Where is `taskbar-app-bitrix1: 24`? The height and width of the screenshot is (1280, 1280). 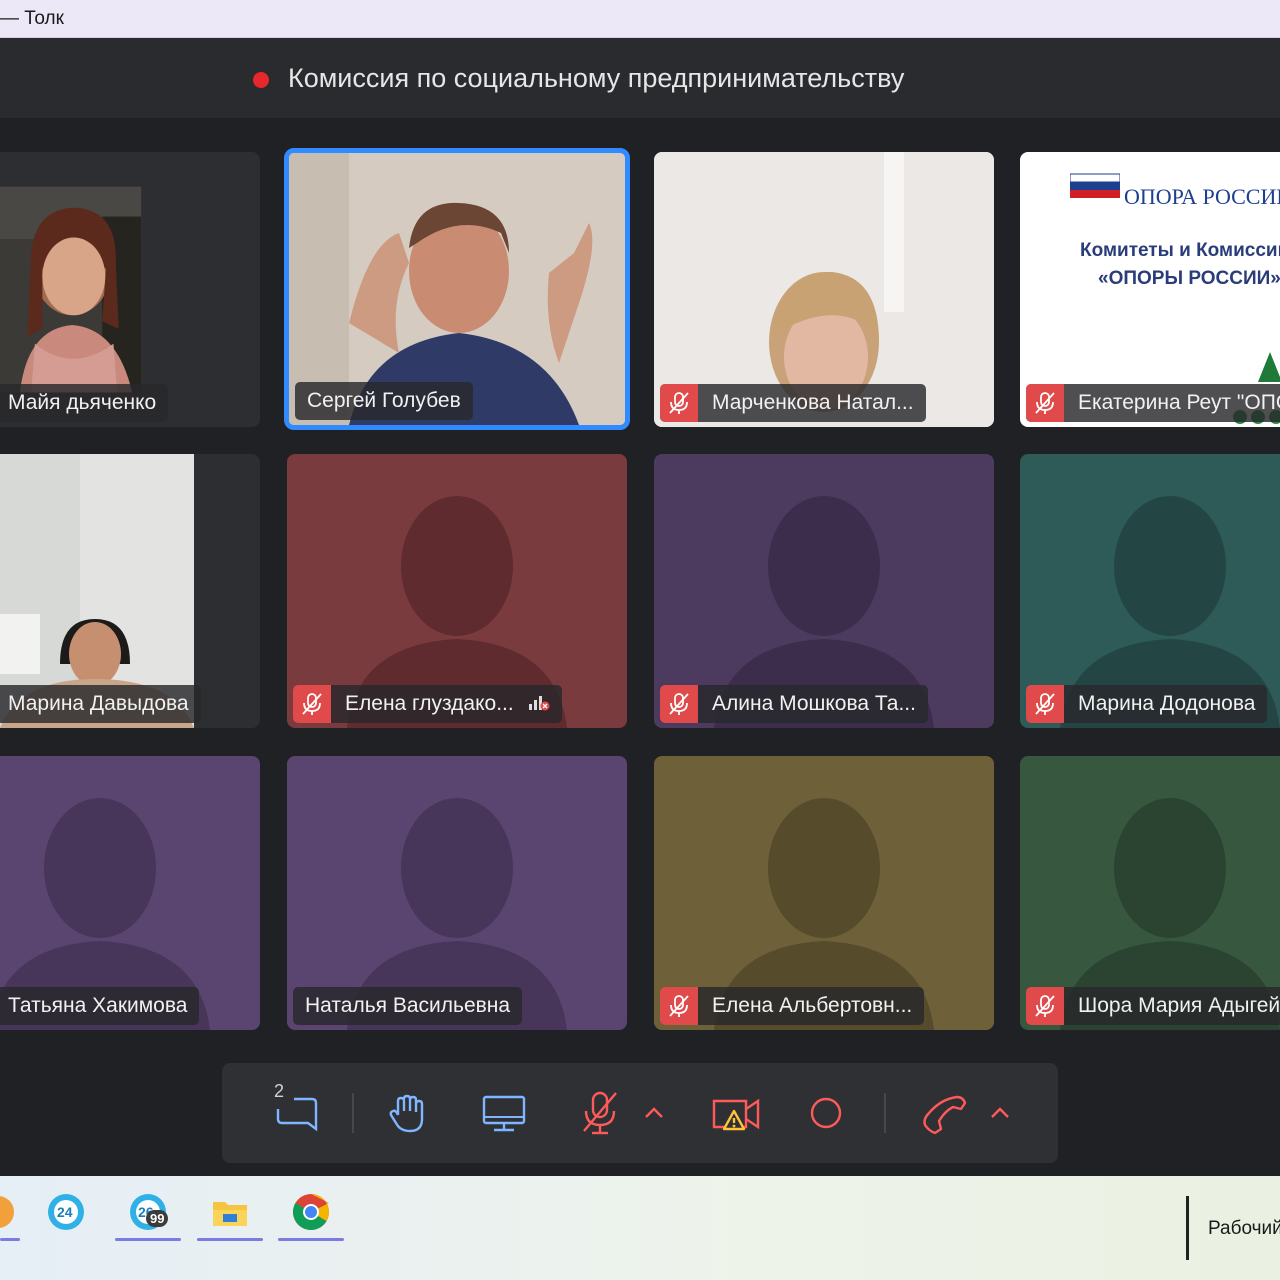 taskbar-app-bitrix1: 24 is located at coordinates (66, 1212).